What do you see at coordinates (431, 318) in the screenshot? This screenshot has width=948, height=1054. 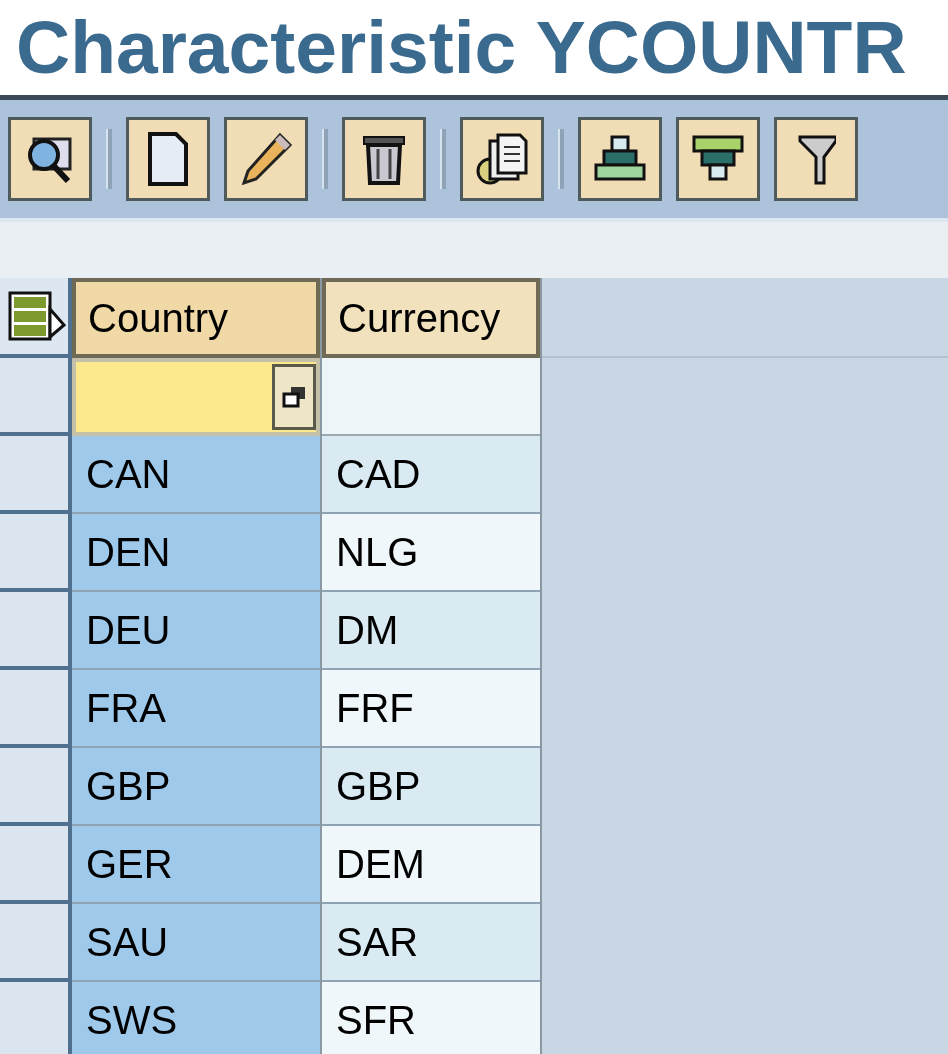 I see `column-header: Currency` at bounding box center [431, 318].